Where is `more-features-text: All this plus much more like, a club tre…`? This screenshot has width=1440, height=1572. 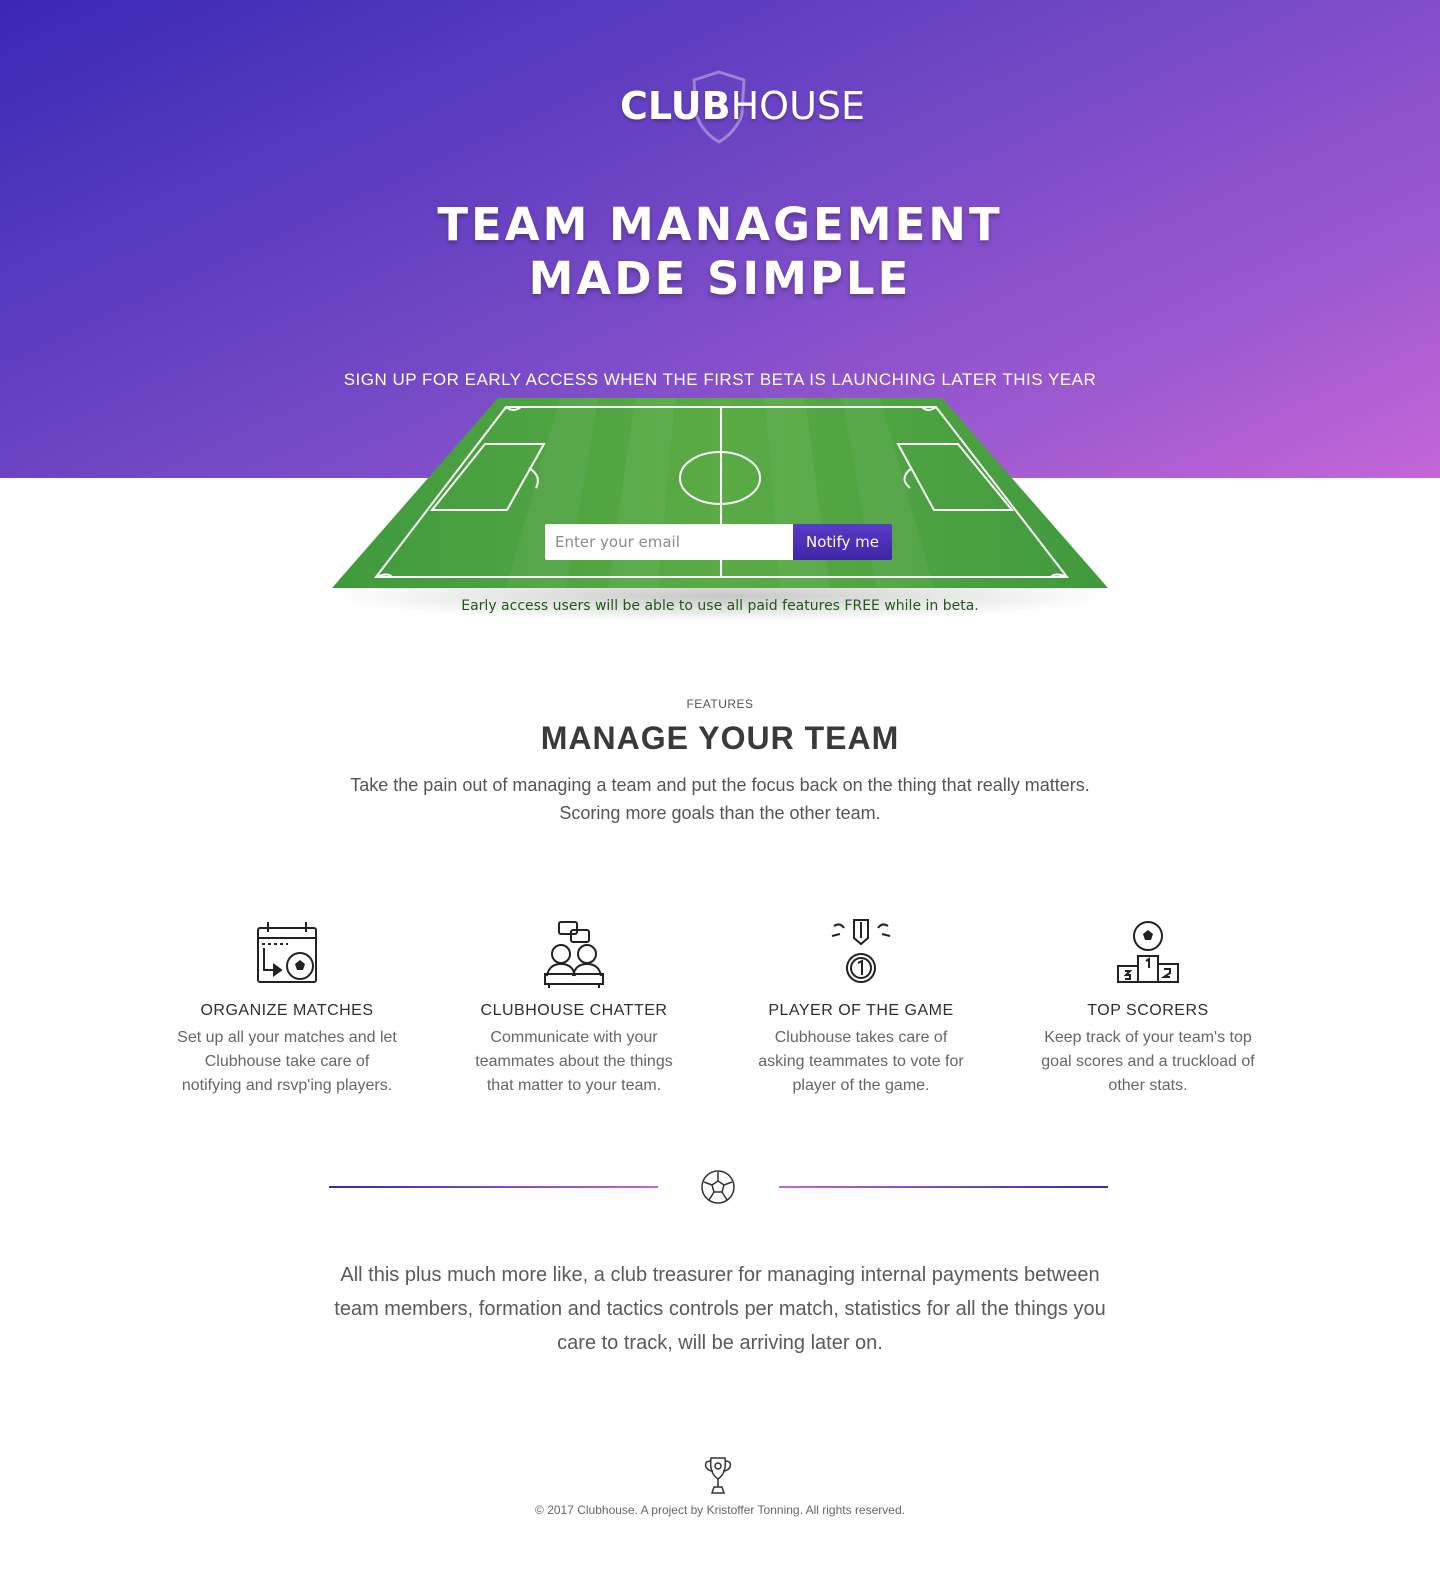 more-features-text: All this plus much more like, a club tre… is located at coordinates (720, 1309).